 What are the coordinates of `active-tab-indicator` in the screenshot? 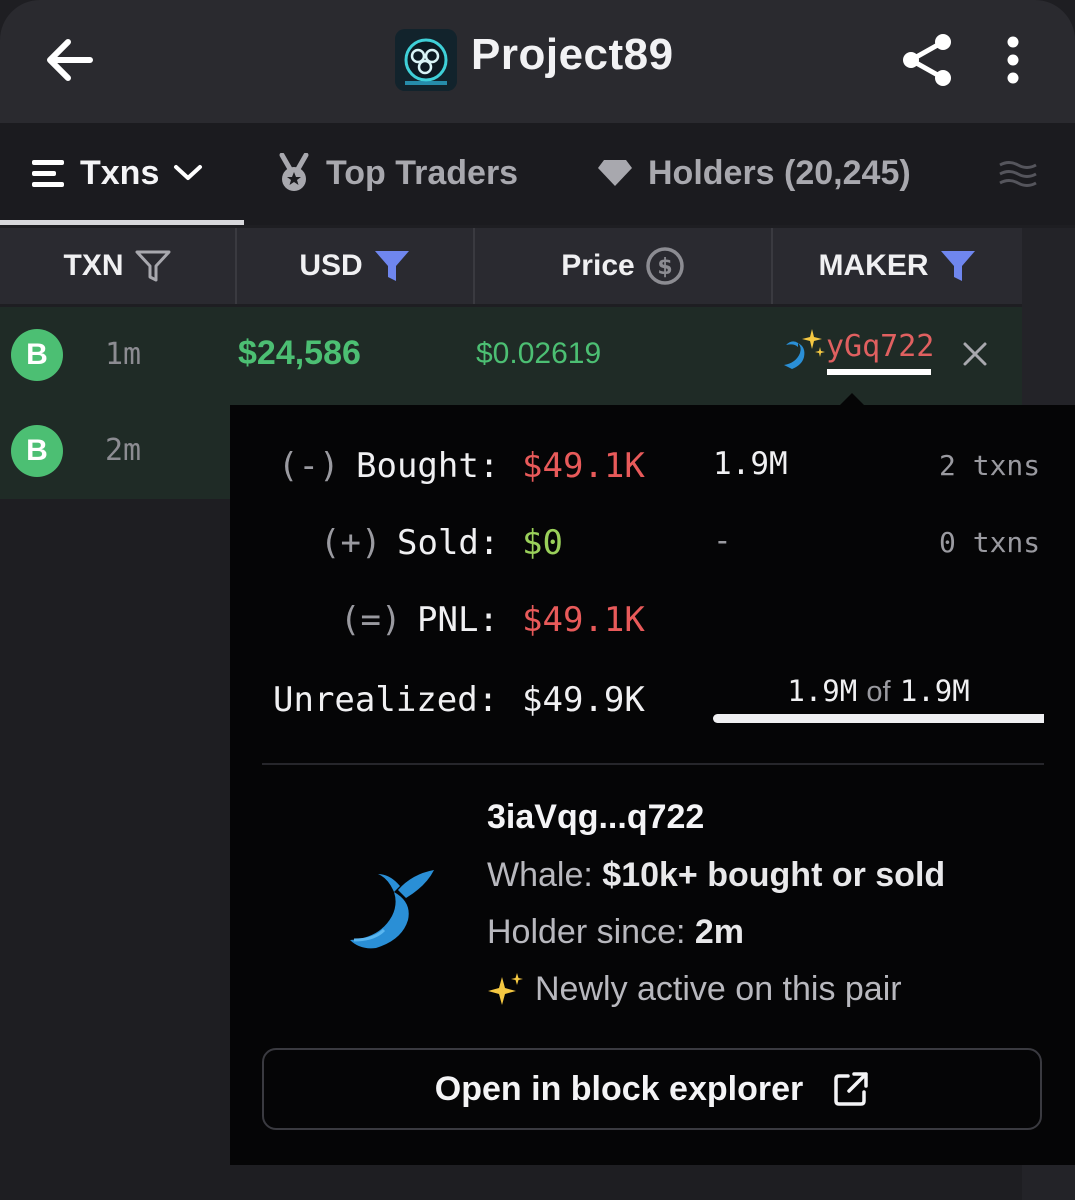 It's located at (122, 222).